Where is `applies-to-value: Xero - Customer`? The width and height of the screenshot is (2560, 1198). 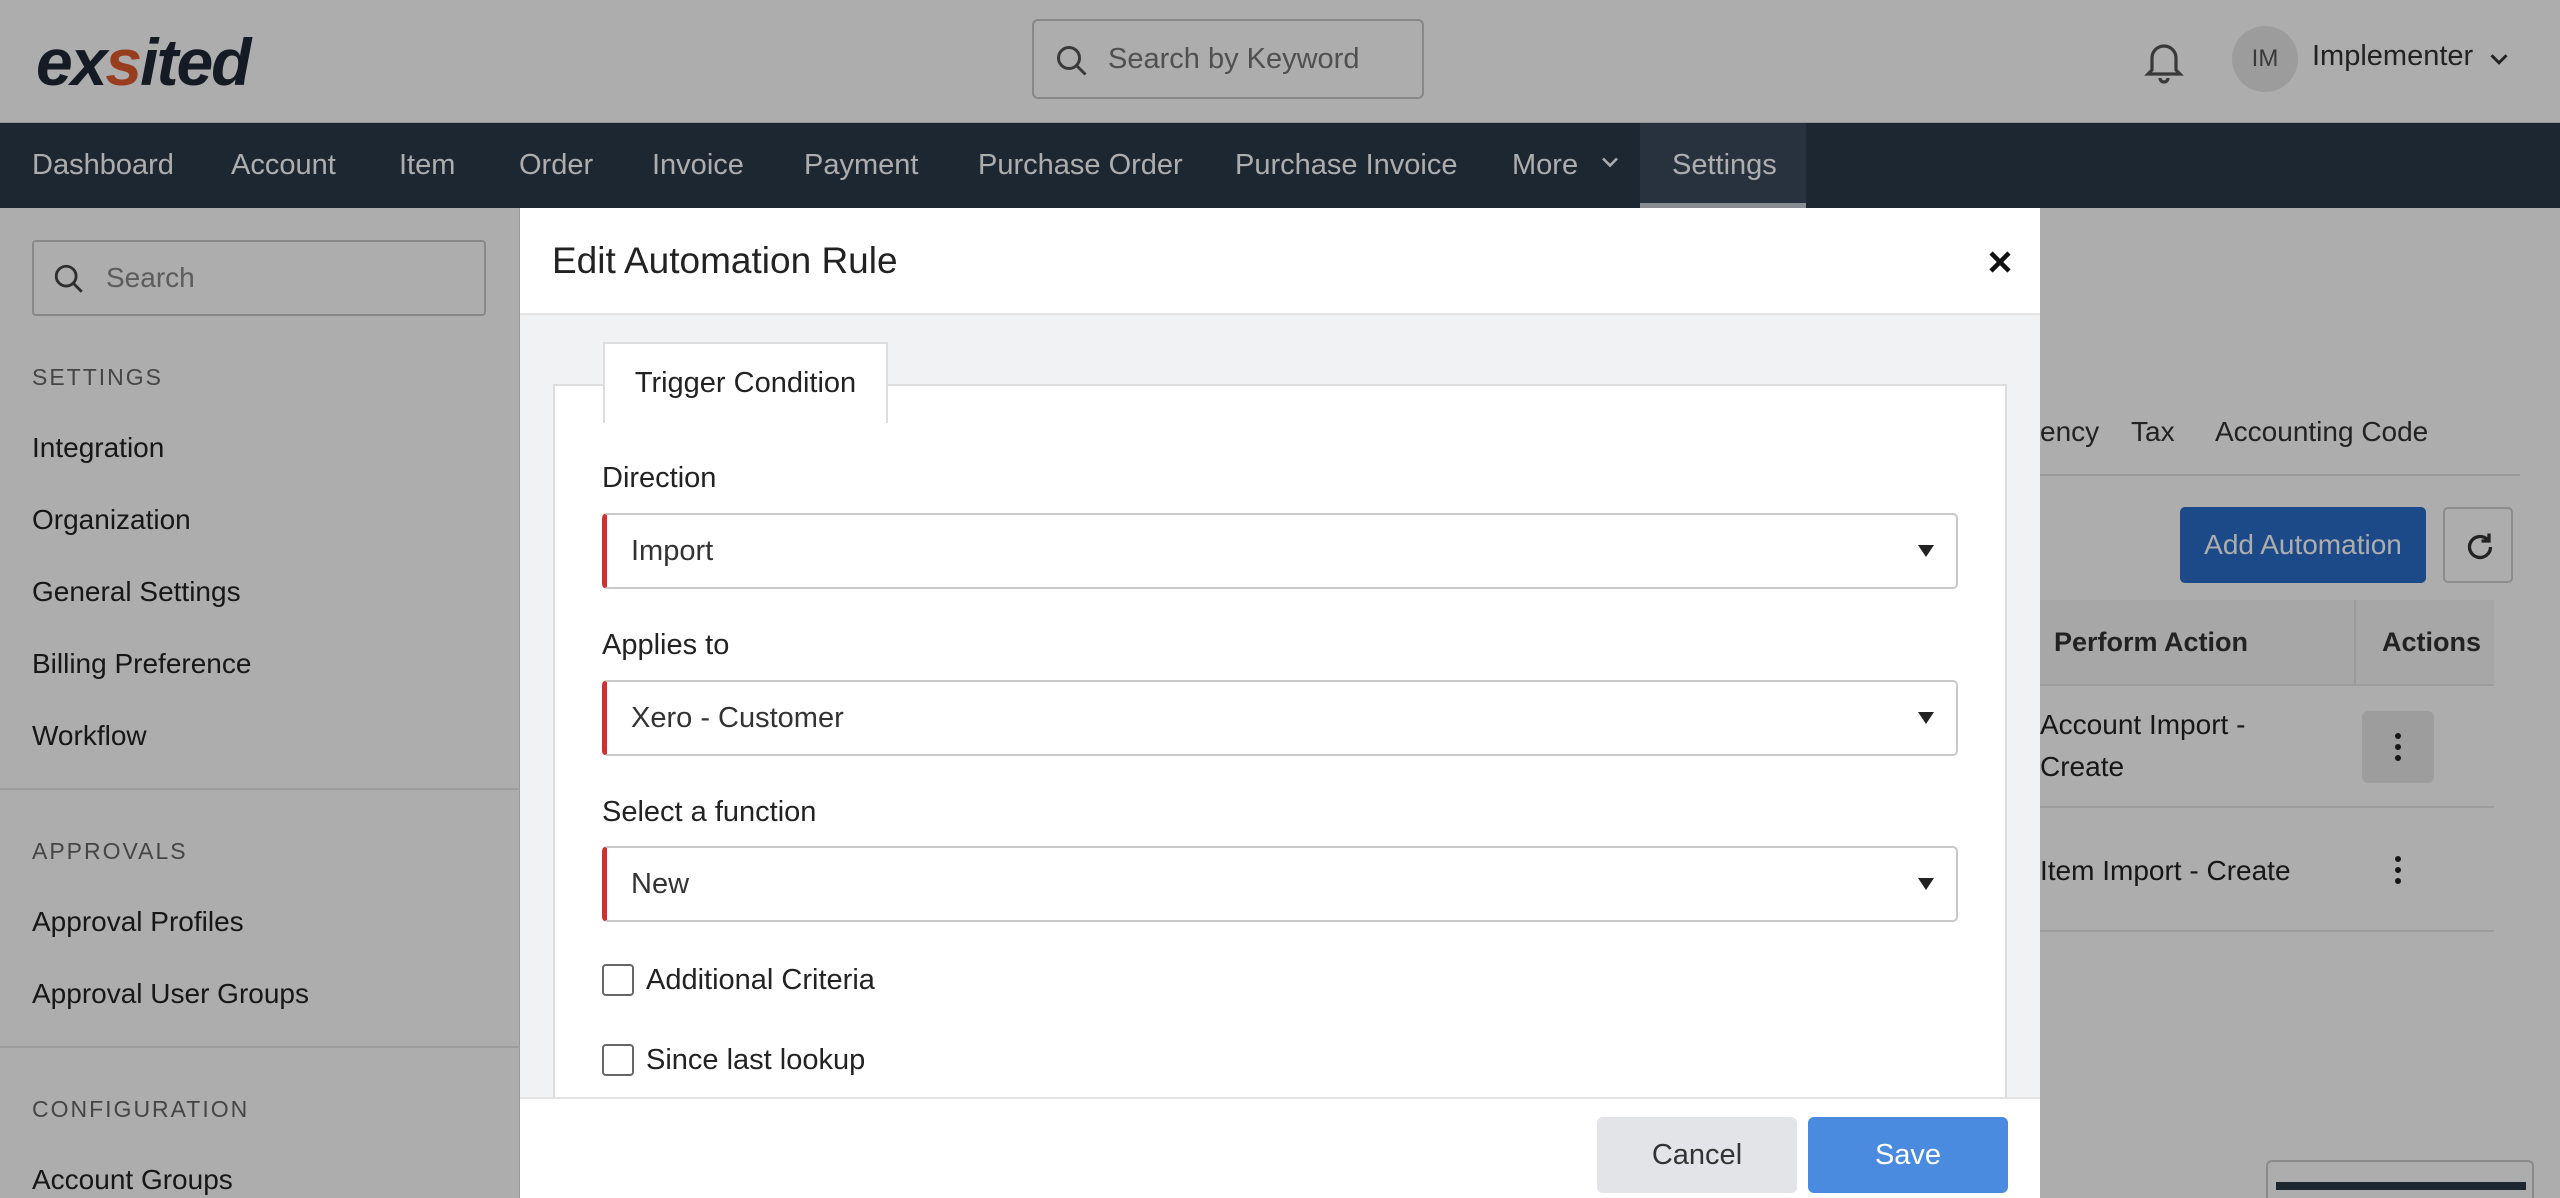
applies-to-value: Xero - Customer is located at coordinates (737, 718).